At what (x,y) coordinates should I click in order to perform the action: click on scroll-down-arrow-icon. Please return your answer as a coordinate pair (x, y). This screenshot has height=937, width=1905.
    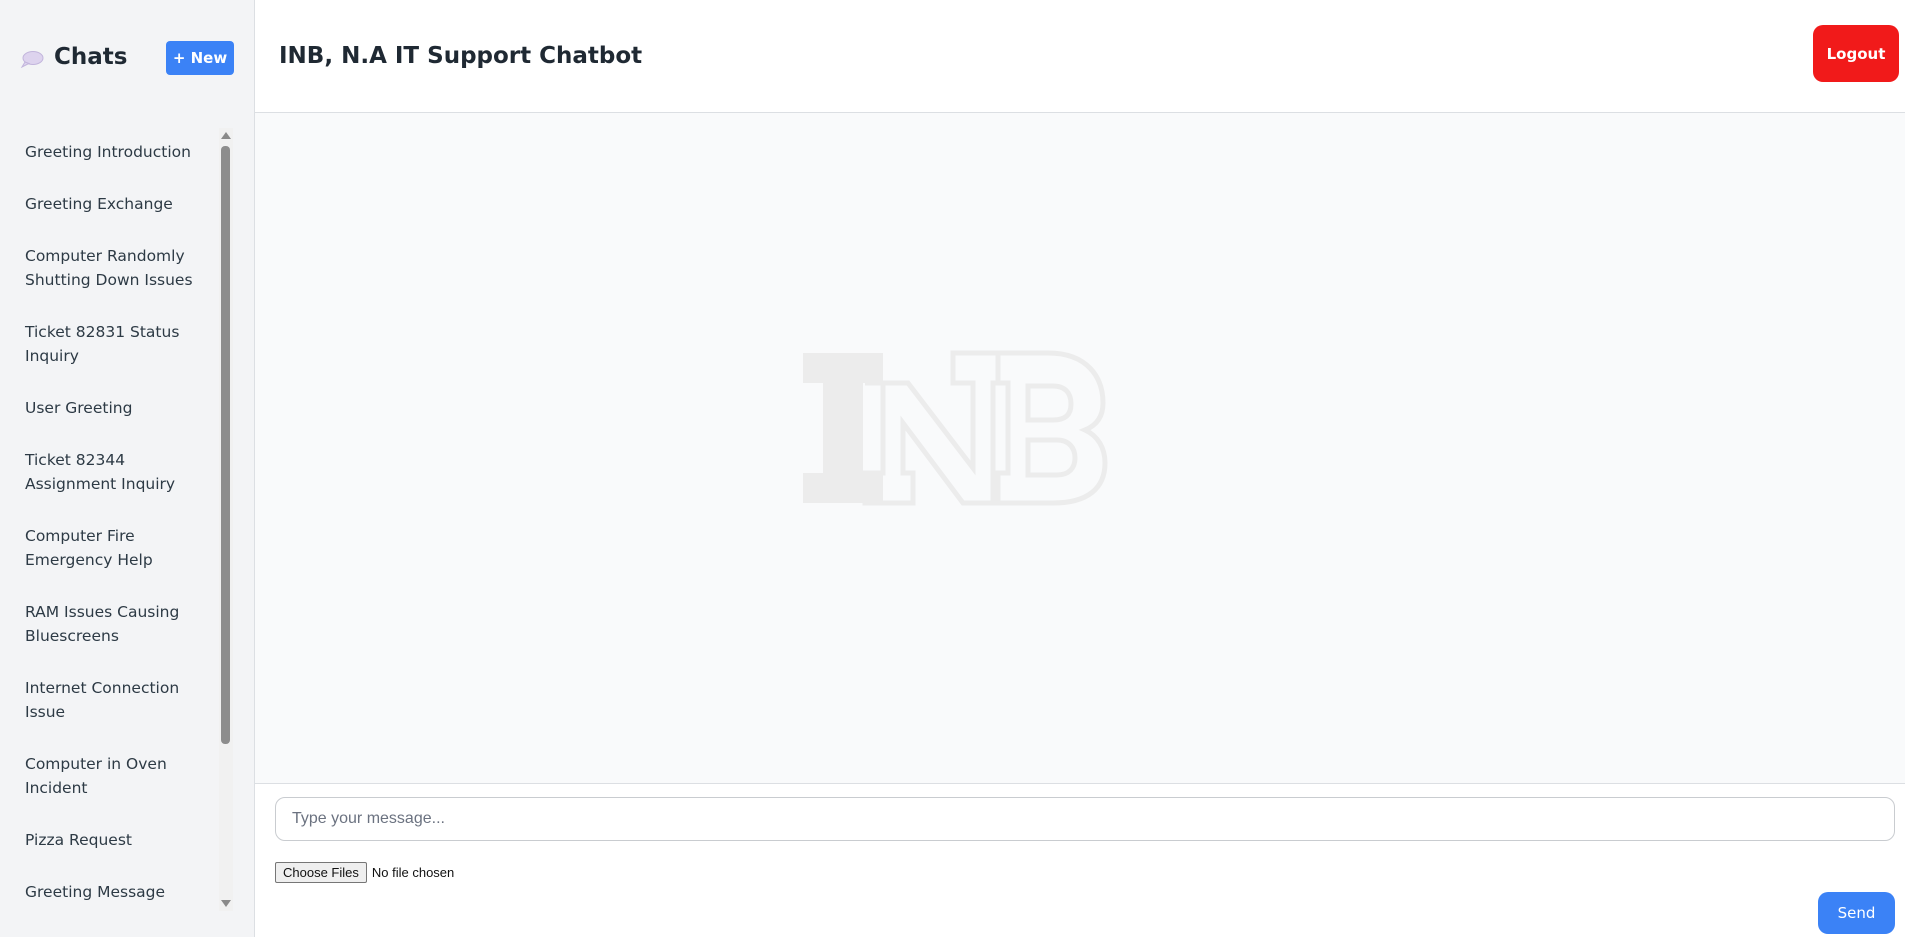
    Looking at the image, I should click on (226, 903).